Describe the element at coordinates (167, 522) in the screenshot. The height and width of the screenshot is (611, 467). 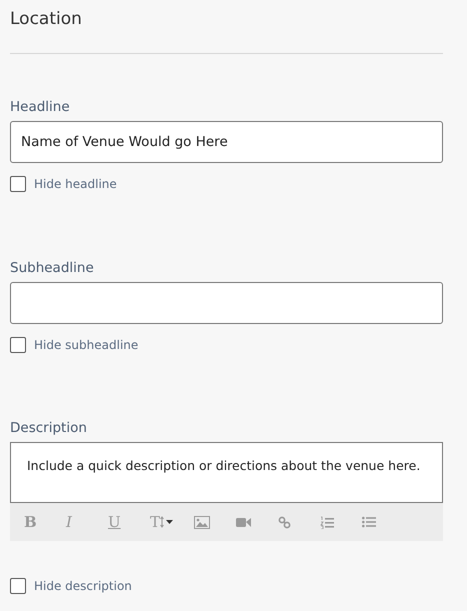
I see `resize-caret-icon` at that location.